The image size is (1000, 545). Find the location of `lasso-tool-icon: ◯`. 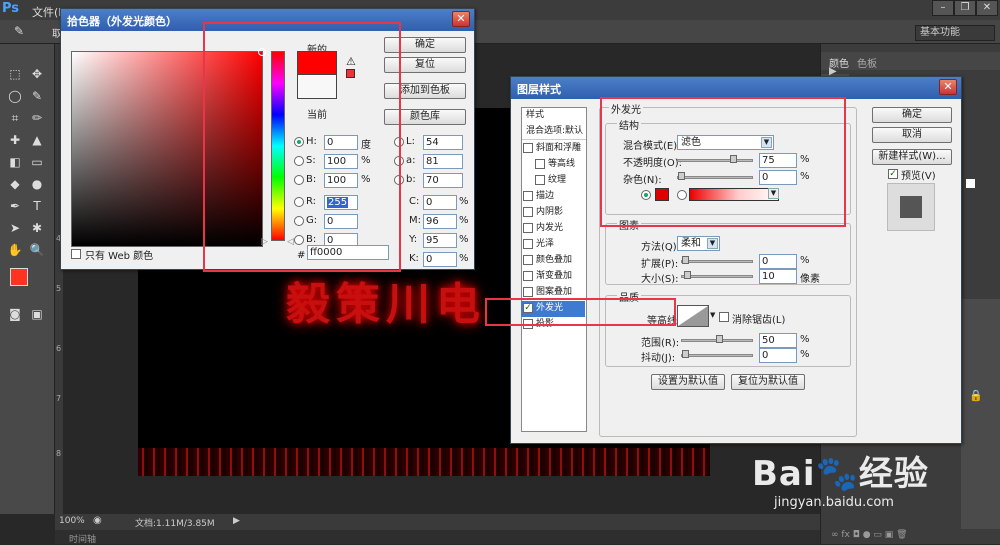

lasso-tool-icon: ◯ is located at coordinates (15, 96).